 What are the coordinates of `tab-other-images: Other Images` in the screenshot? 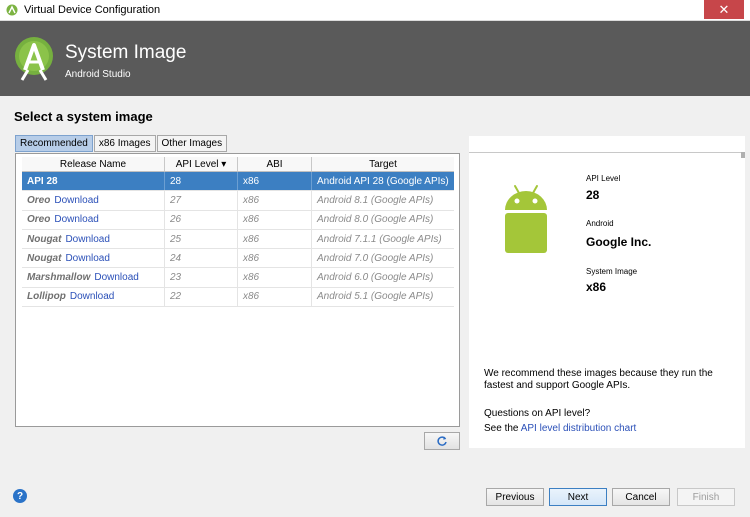 It's located at (192, 143).